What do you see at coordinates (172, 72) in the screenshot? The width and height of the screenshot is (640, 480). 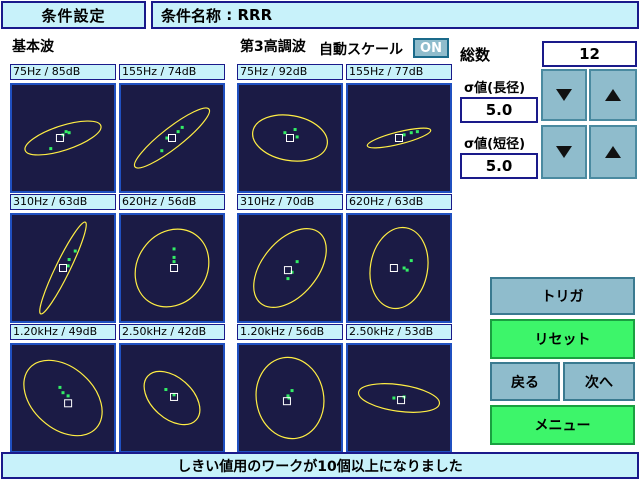 I see `plot-label: 155Hz / 74dB` at bounding box center [172, 72].